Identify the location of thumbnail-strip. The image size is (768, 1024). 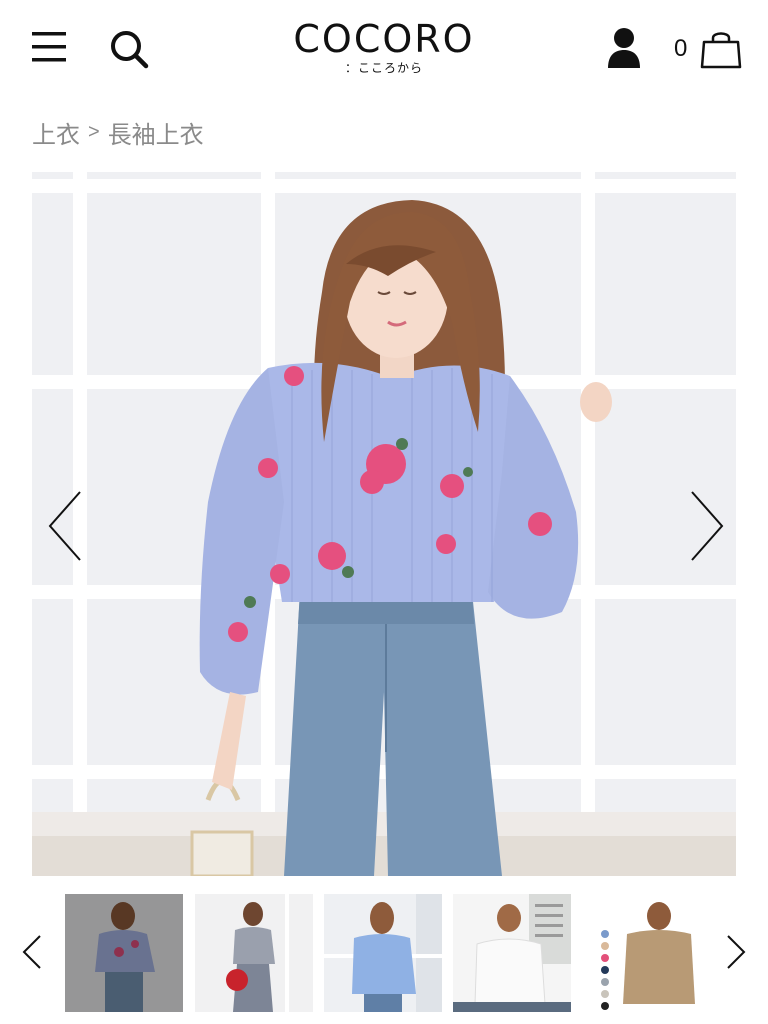
(384, 953).